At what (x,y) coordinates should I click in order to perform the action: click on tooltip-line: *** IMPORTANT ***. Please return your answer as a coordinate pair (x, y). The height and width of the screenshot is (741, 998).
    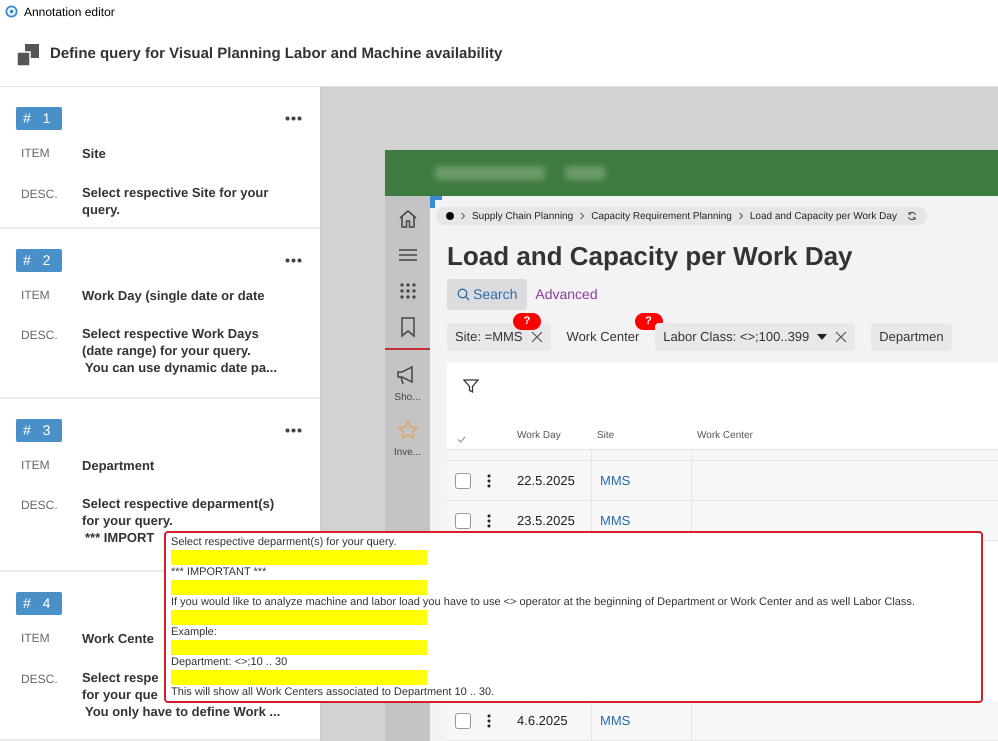
    Looking at the image, I should click on (219, 572).